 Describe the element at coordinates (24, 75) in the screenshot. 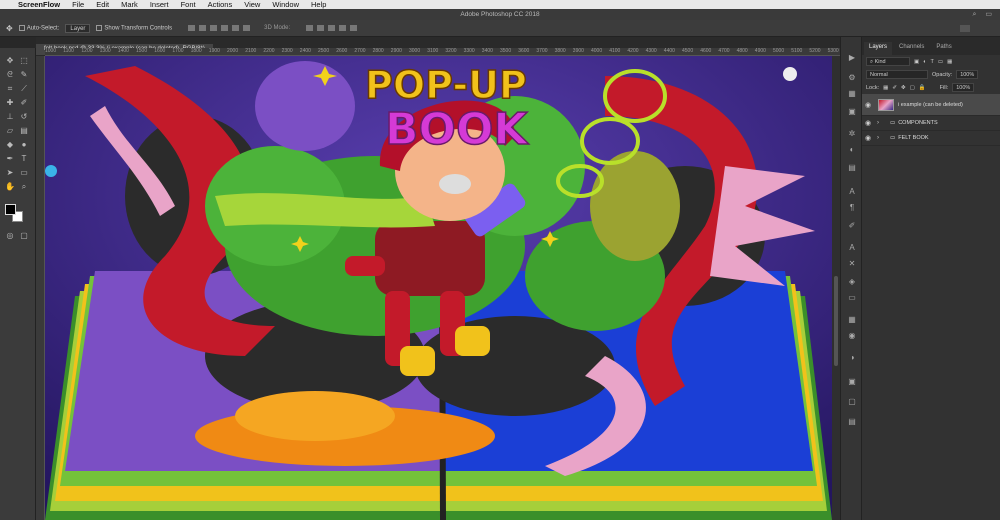

I see `quick-select-icon: ✎` at that location.